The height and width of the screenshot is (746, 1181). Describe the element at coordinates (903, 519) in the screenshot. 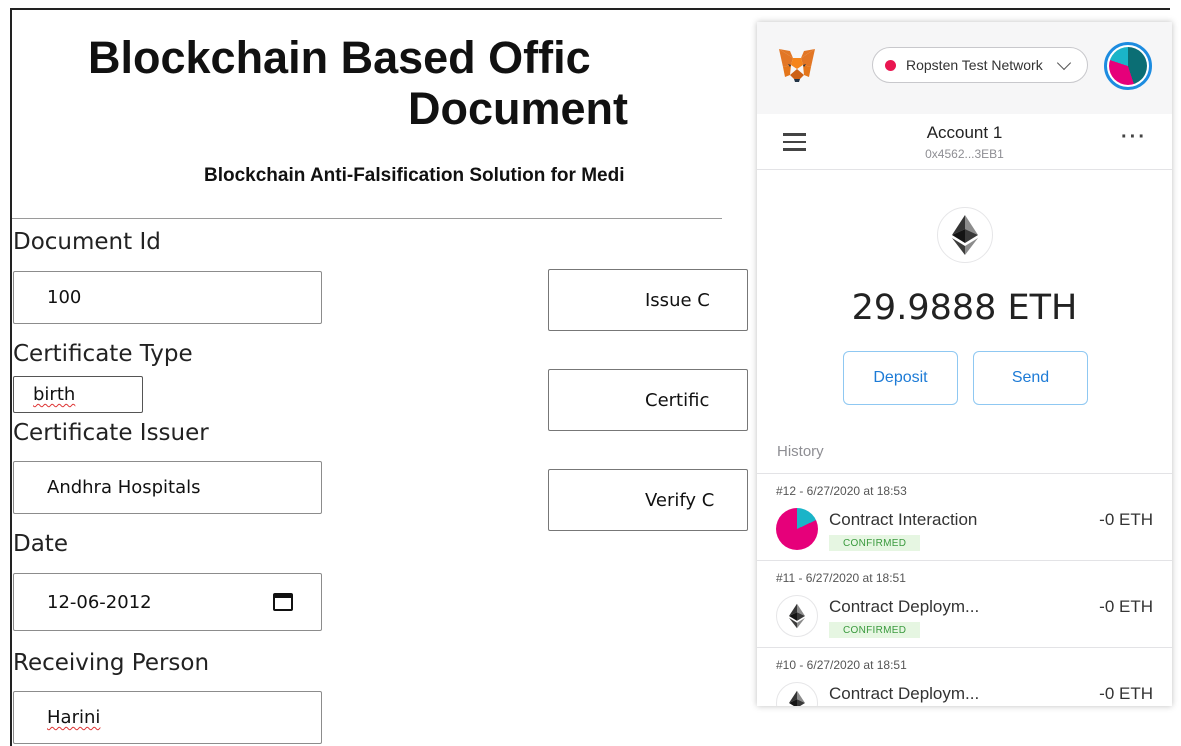

I see `transaction-title: Contract Interaction` at that location.